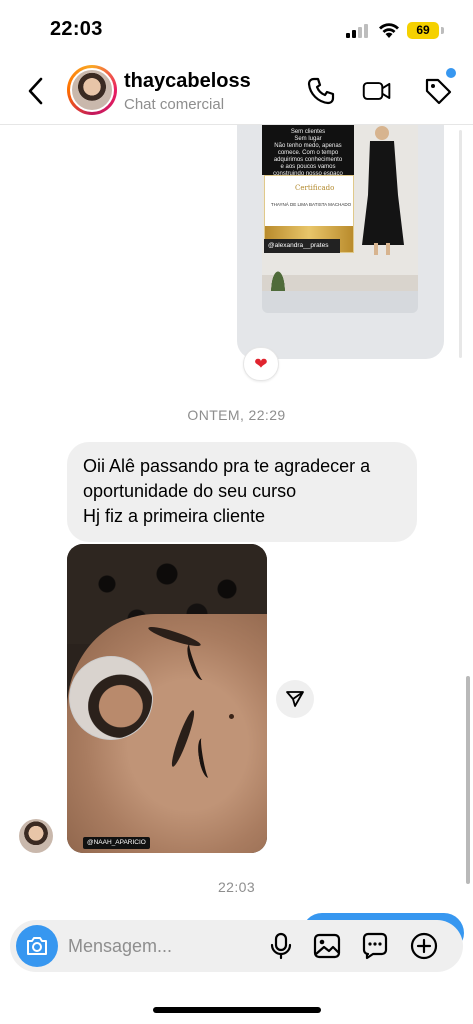 The image size is (473, 1024). I want to click on message-line: Oii Alê passando pra te agradecer a, so click(227, 466).